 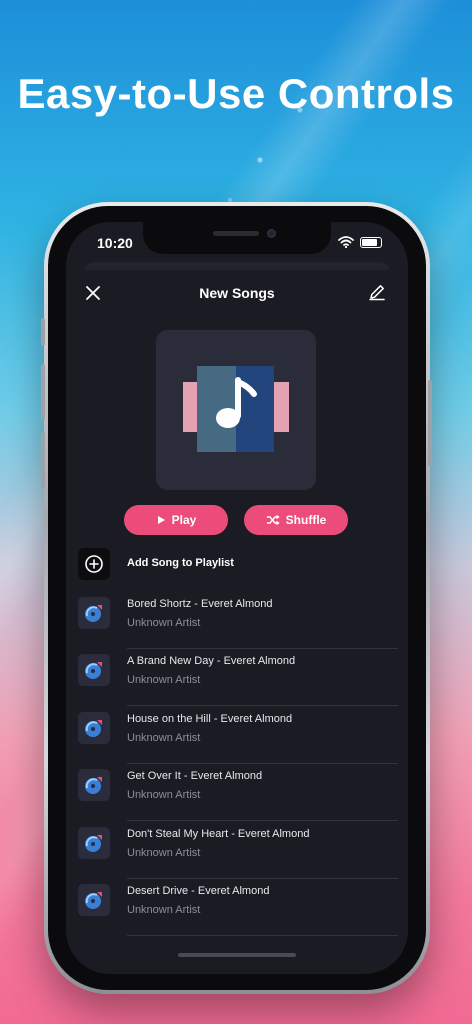 What do you see at coordinates (43, 460) in the screenshot?
I see `phone-volume-down` at bounding box center [43, 460].